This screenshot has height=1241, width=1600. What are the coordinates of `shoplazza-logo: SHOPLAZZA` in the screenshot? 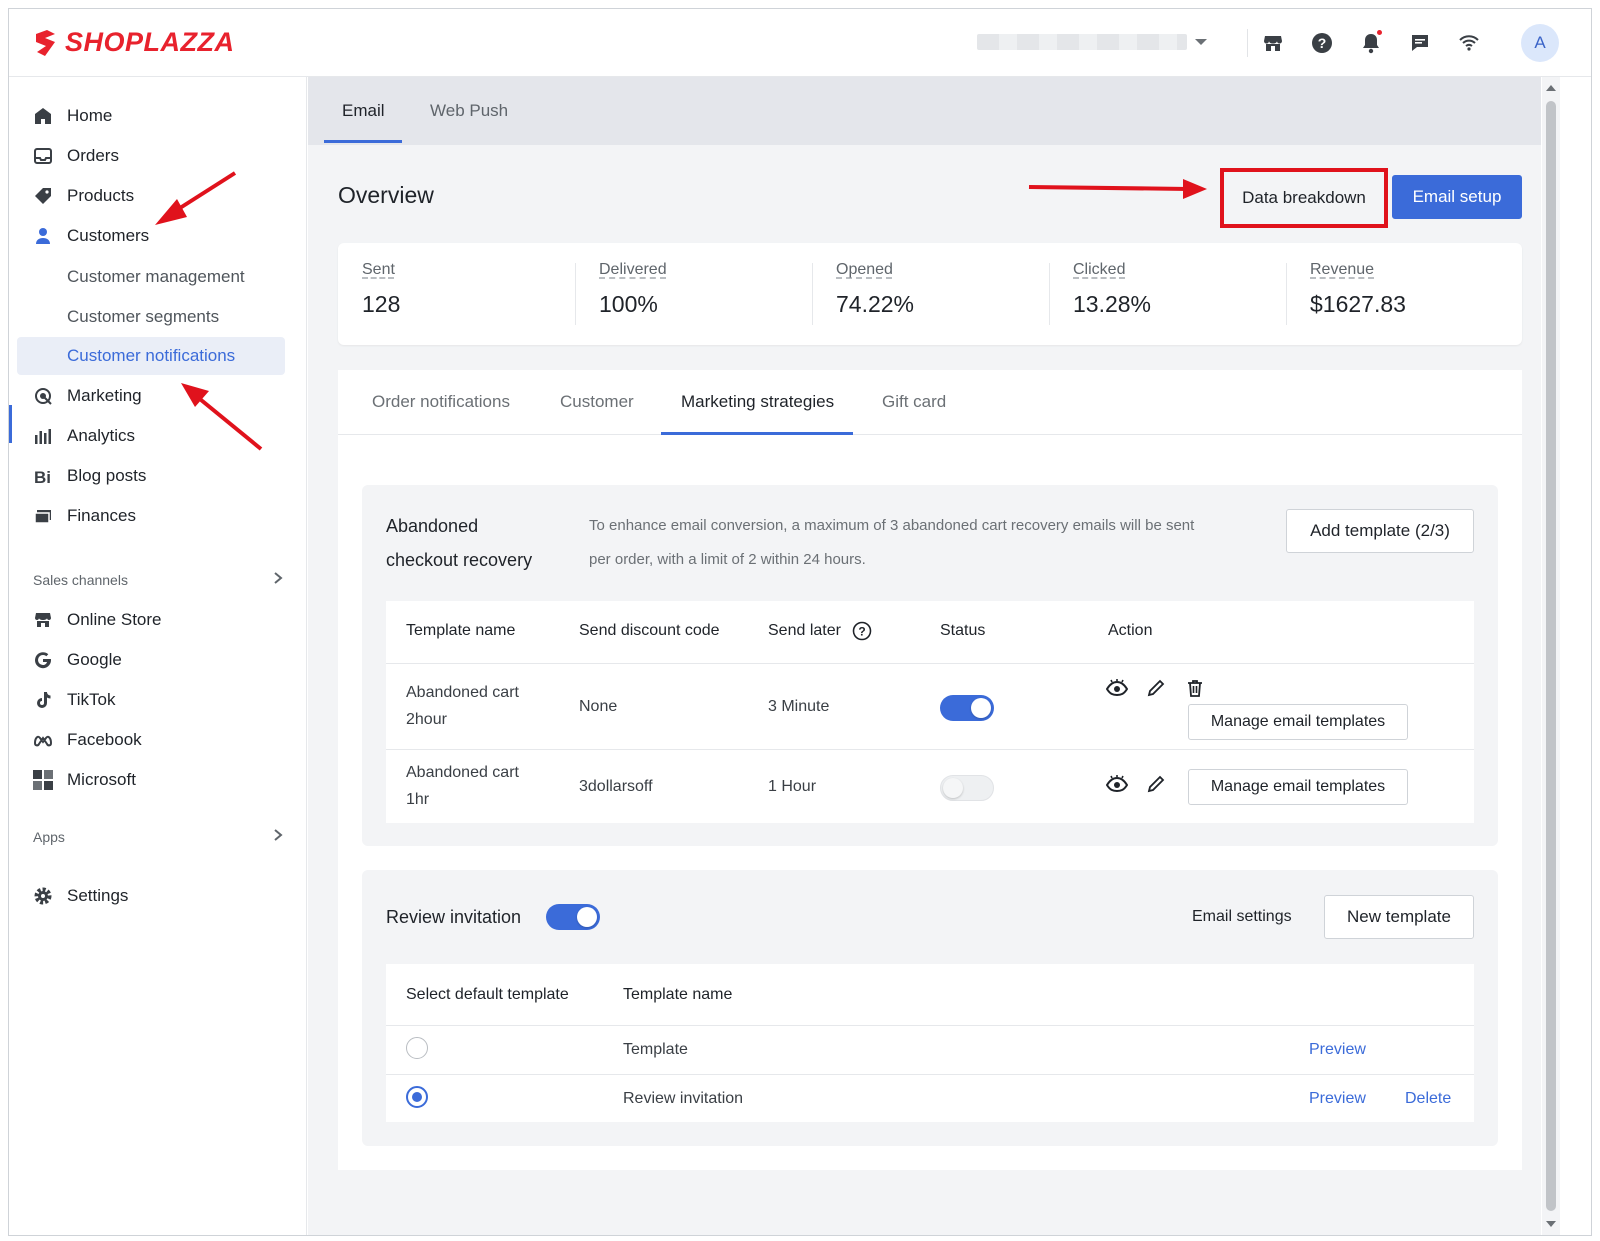 It's located at (134, 42).